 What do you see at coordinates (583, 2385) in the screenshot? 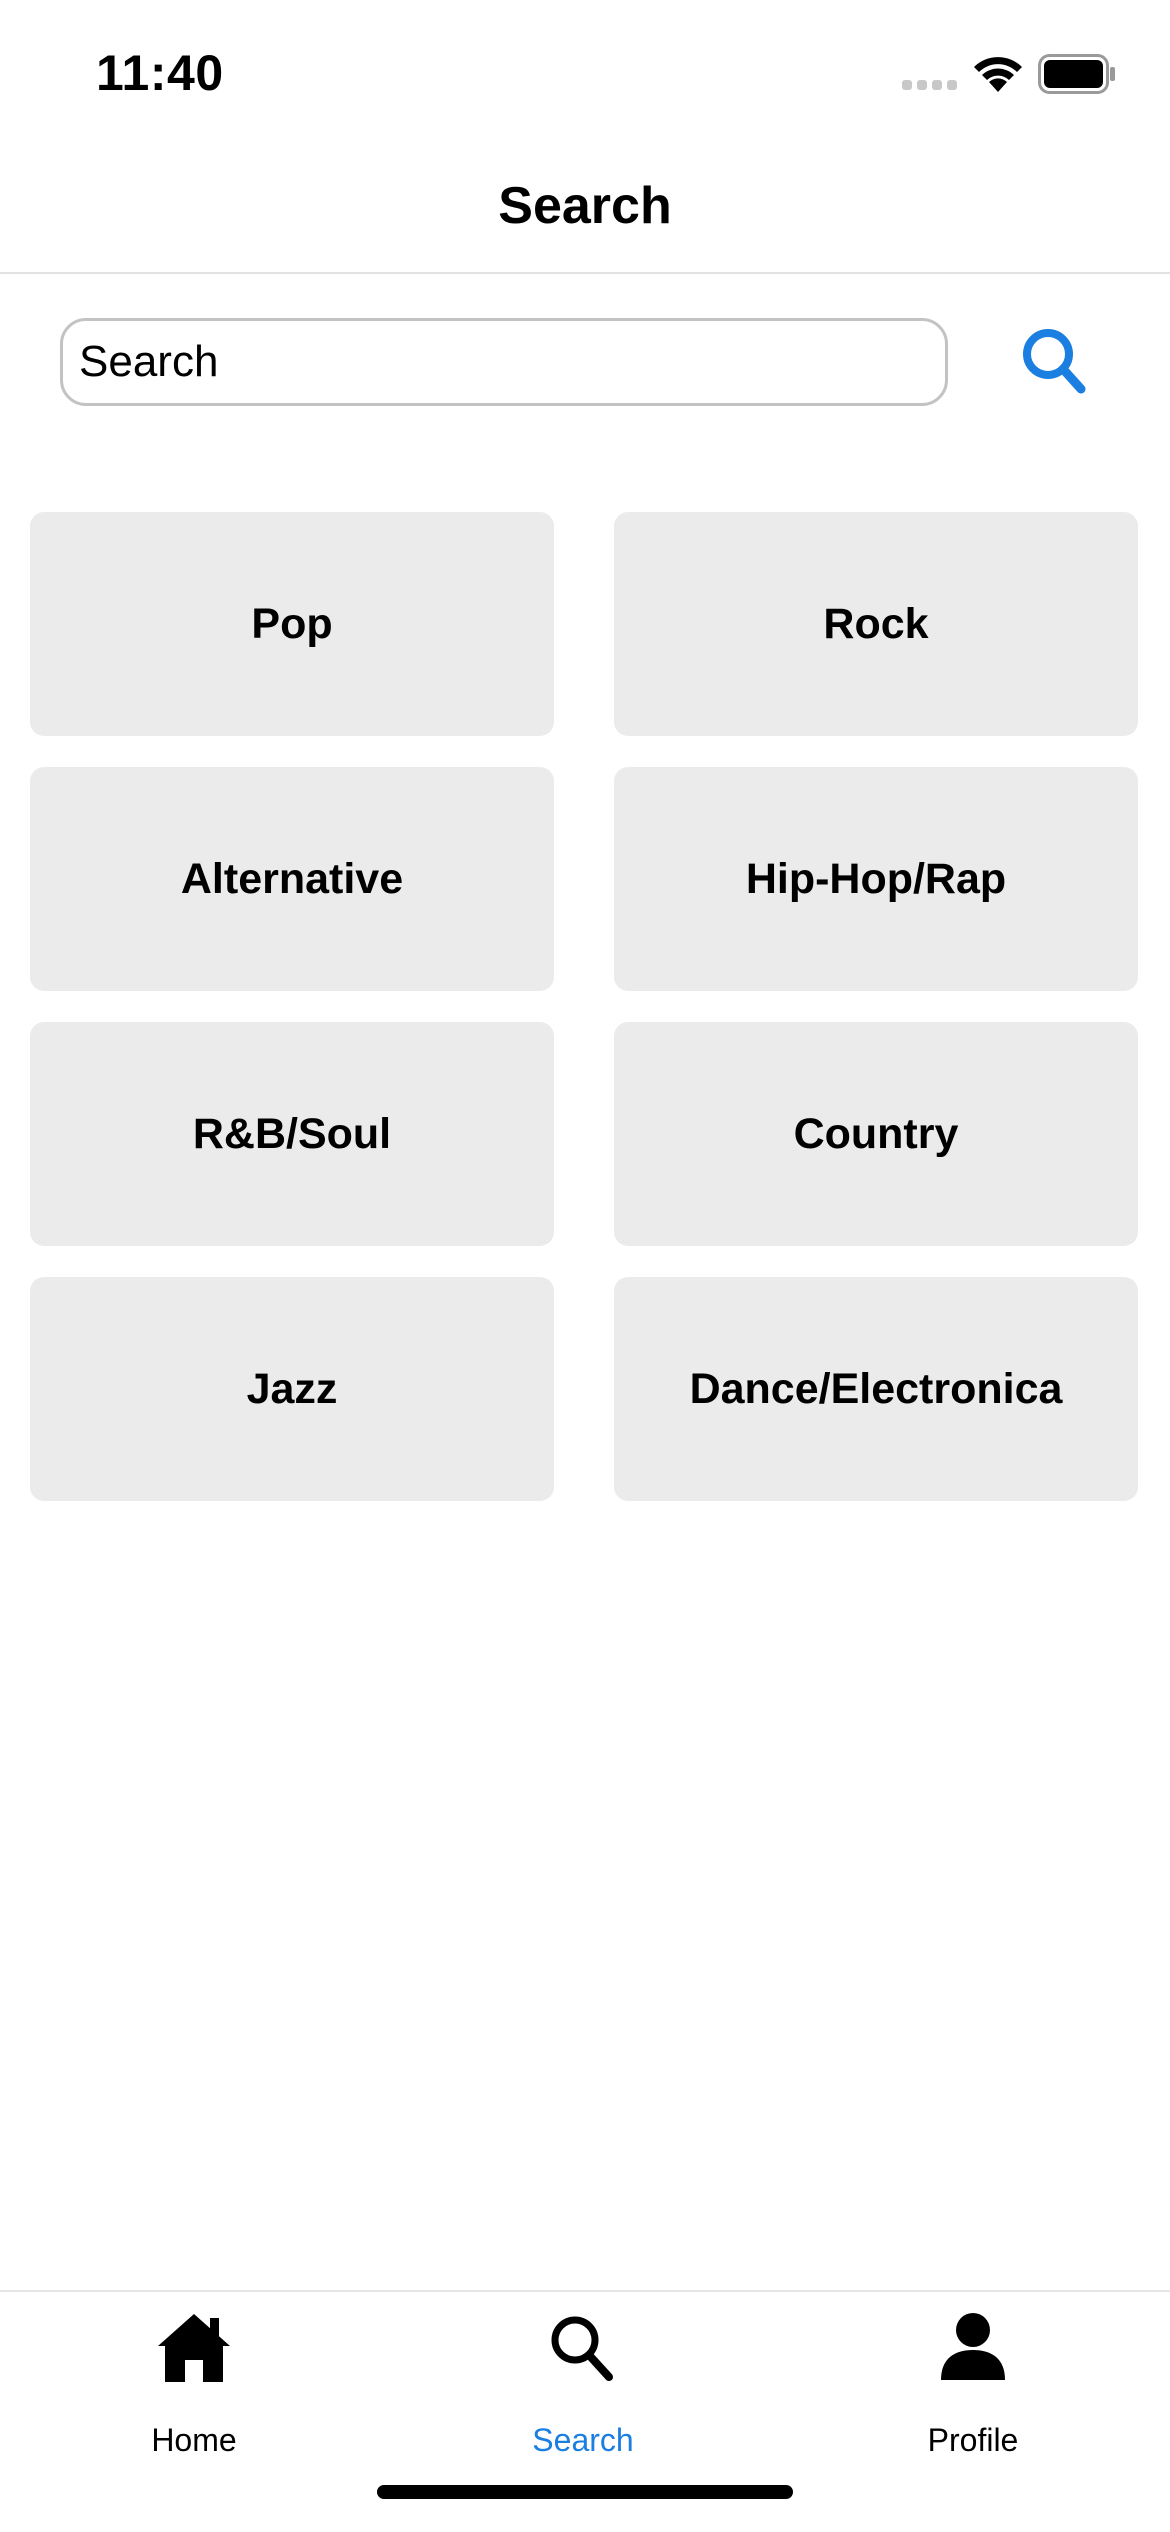
I see `tab-search: Search` at bounding box center [583, 2385].